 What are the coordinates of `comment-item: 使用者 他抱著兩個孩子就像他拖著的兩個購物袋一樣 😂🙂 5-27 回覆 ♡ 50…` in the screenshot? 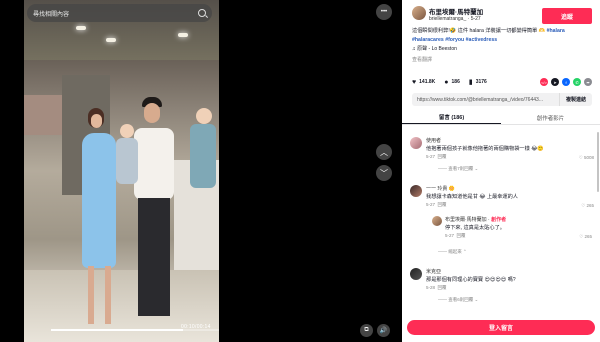 It's located at (502, 157).